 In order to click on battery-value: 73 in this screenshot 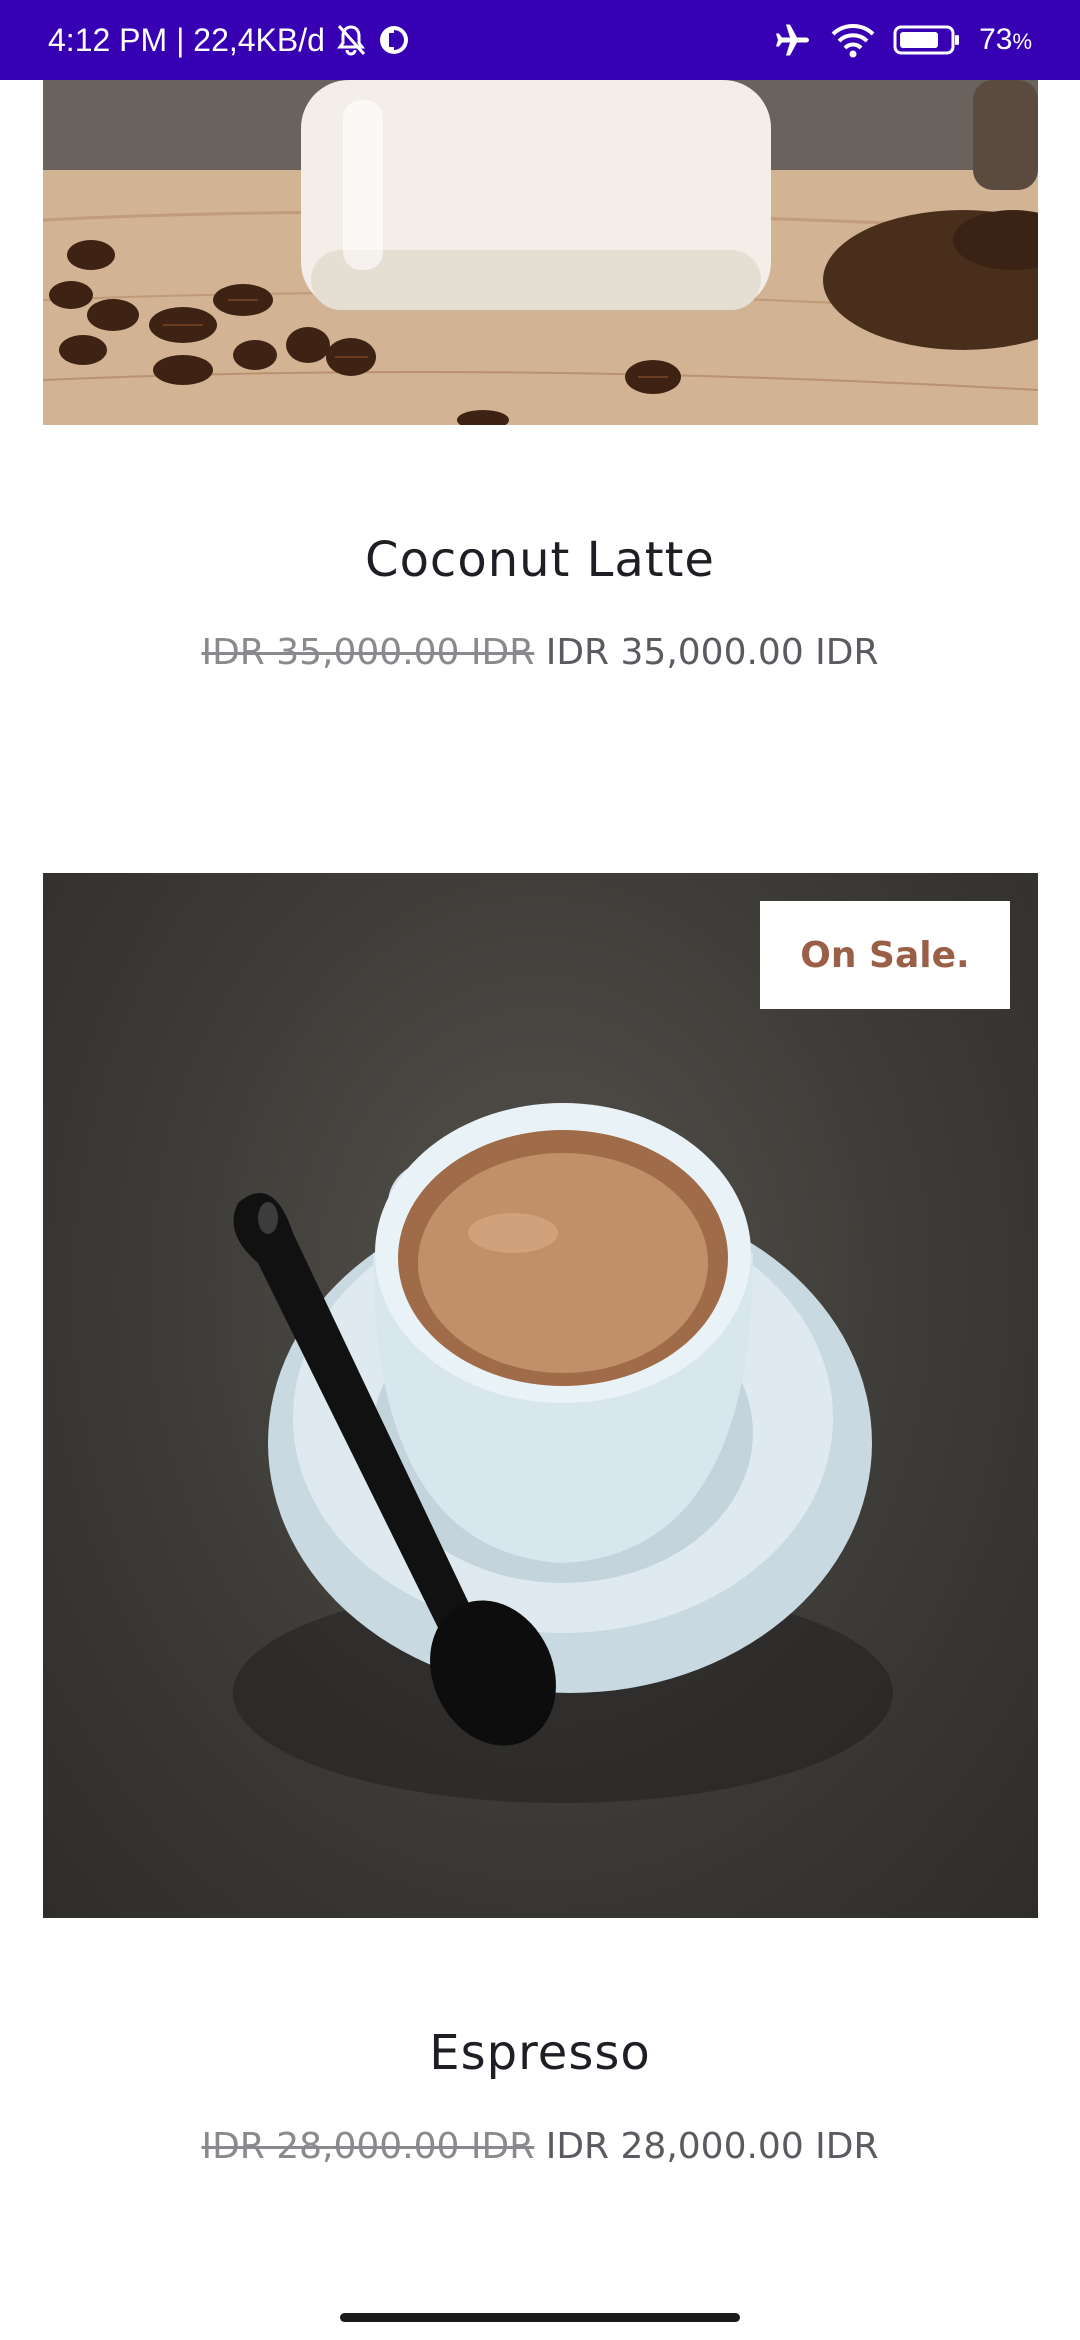, I will do `click(996, 39)`.